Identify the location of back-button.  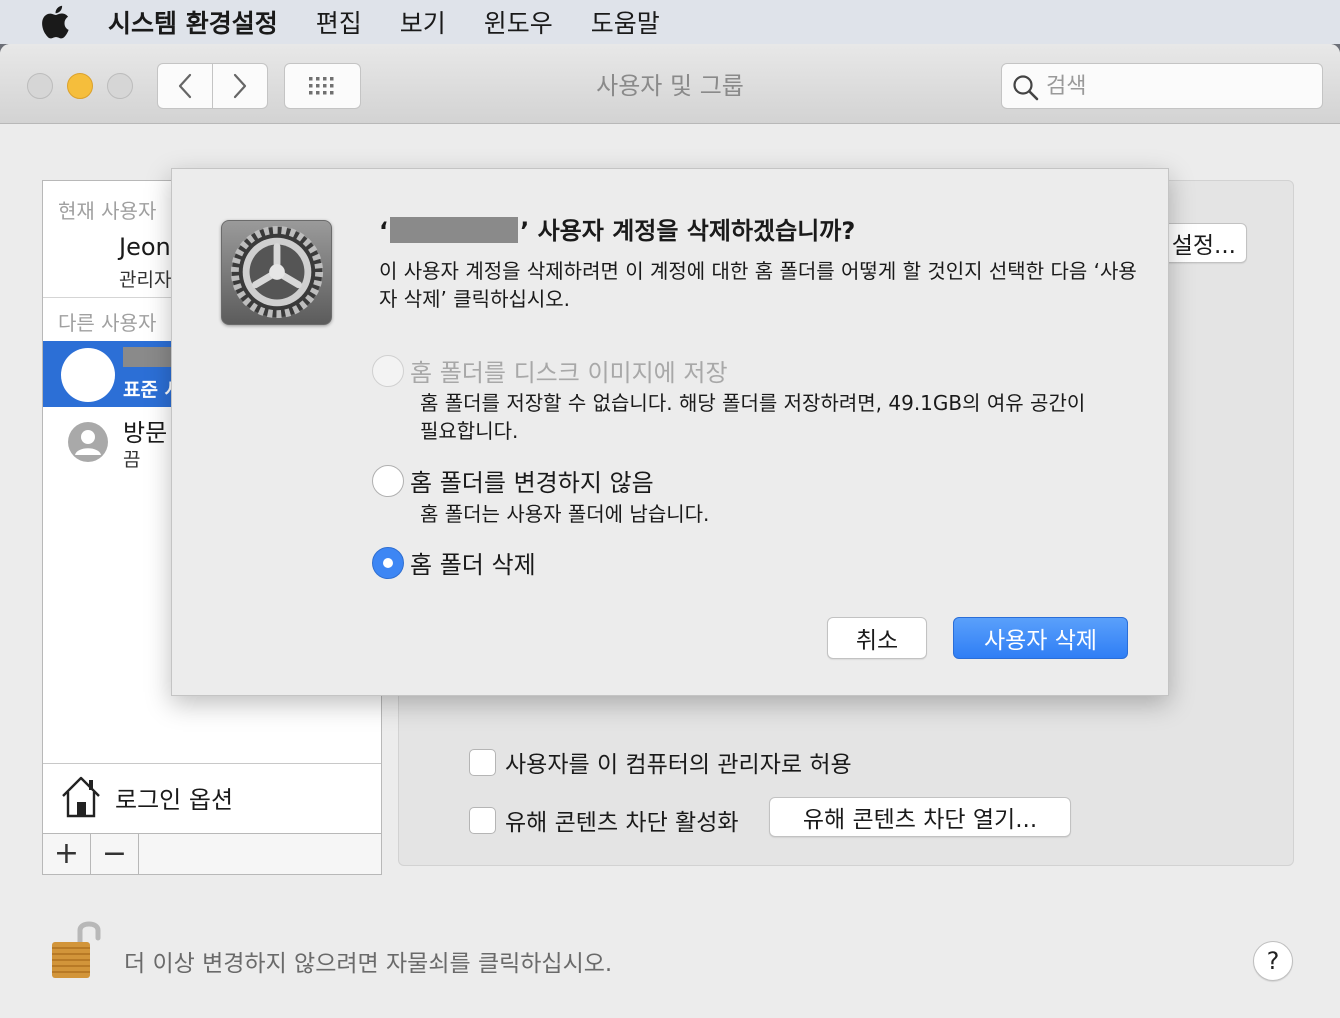
(185, 86).